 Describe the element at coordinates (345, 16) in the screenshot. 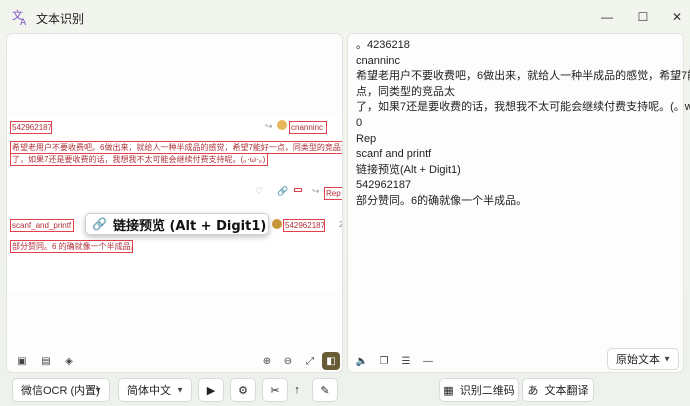

I see `title-bar: 文 A 文本识别 — ☐ ✕` at that location.